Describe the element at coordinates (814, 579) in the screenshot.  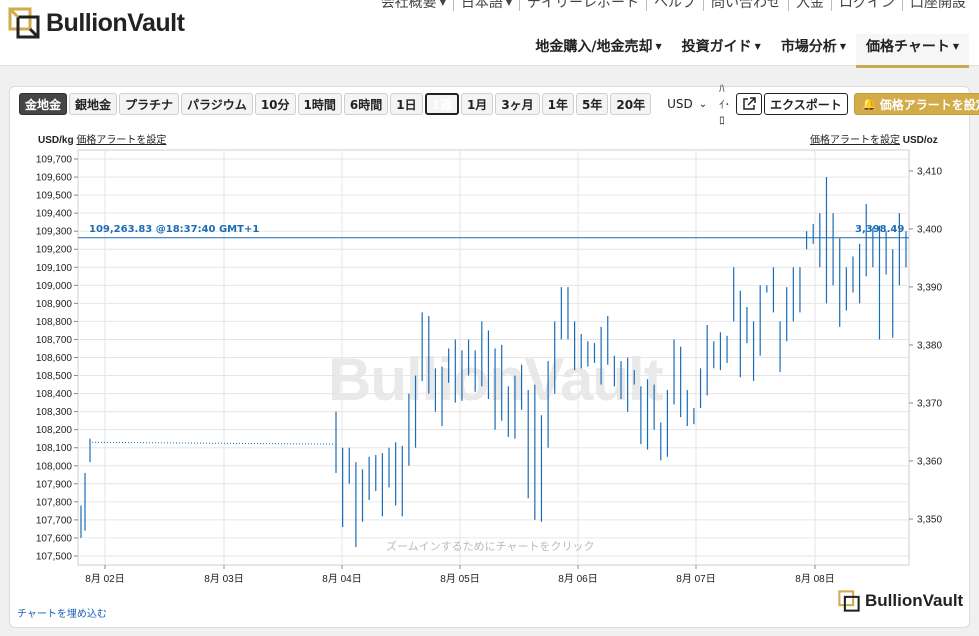
I see `x-tick-label: 8月 08日` at that location.